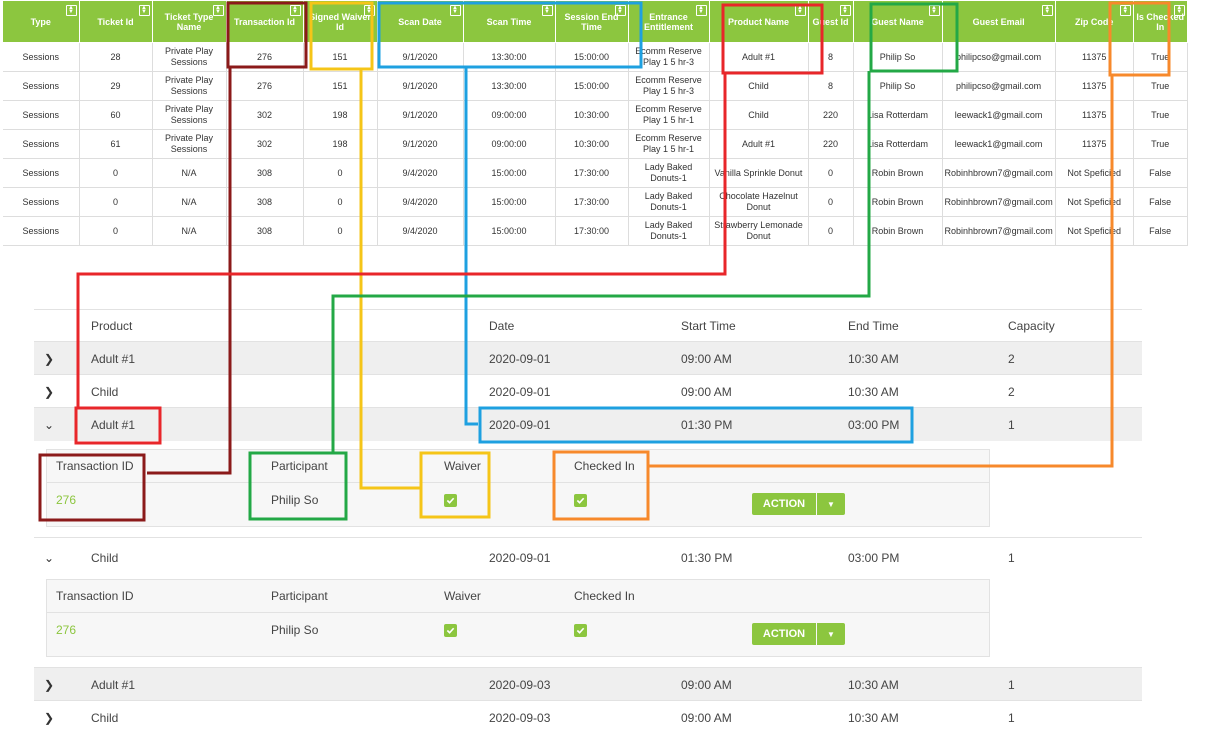  Describe the element at coordinates (708, 326) in the screenshot. I see `col-start-header: Start Time` at that location.